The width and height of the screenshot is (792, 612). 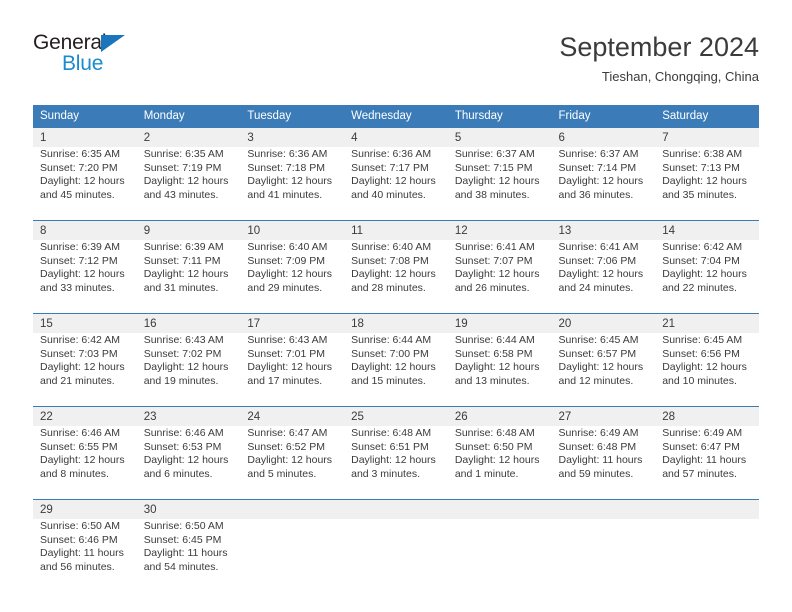 What do you see at coordinates (85, 416) in the screenshot?
I see `day-number: 22` at bounding box center [85, 416].